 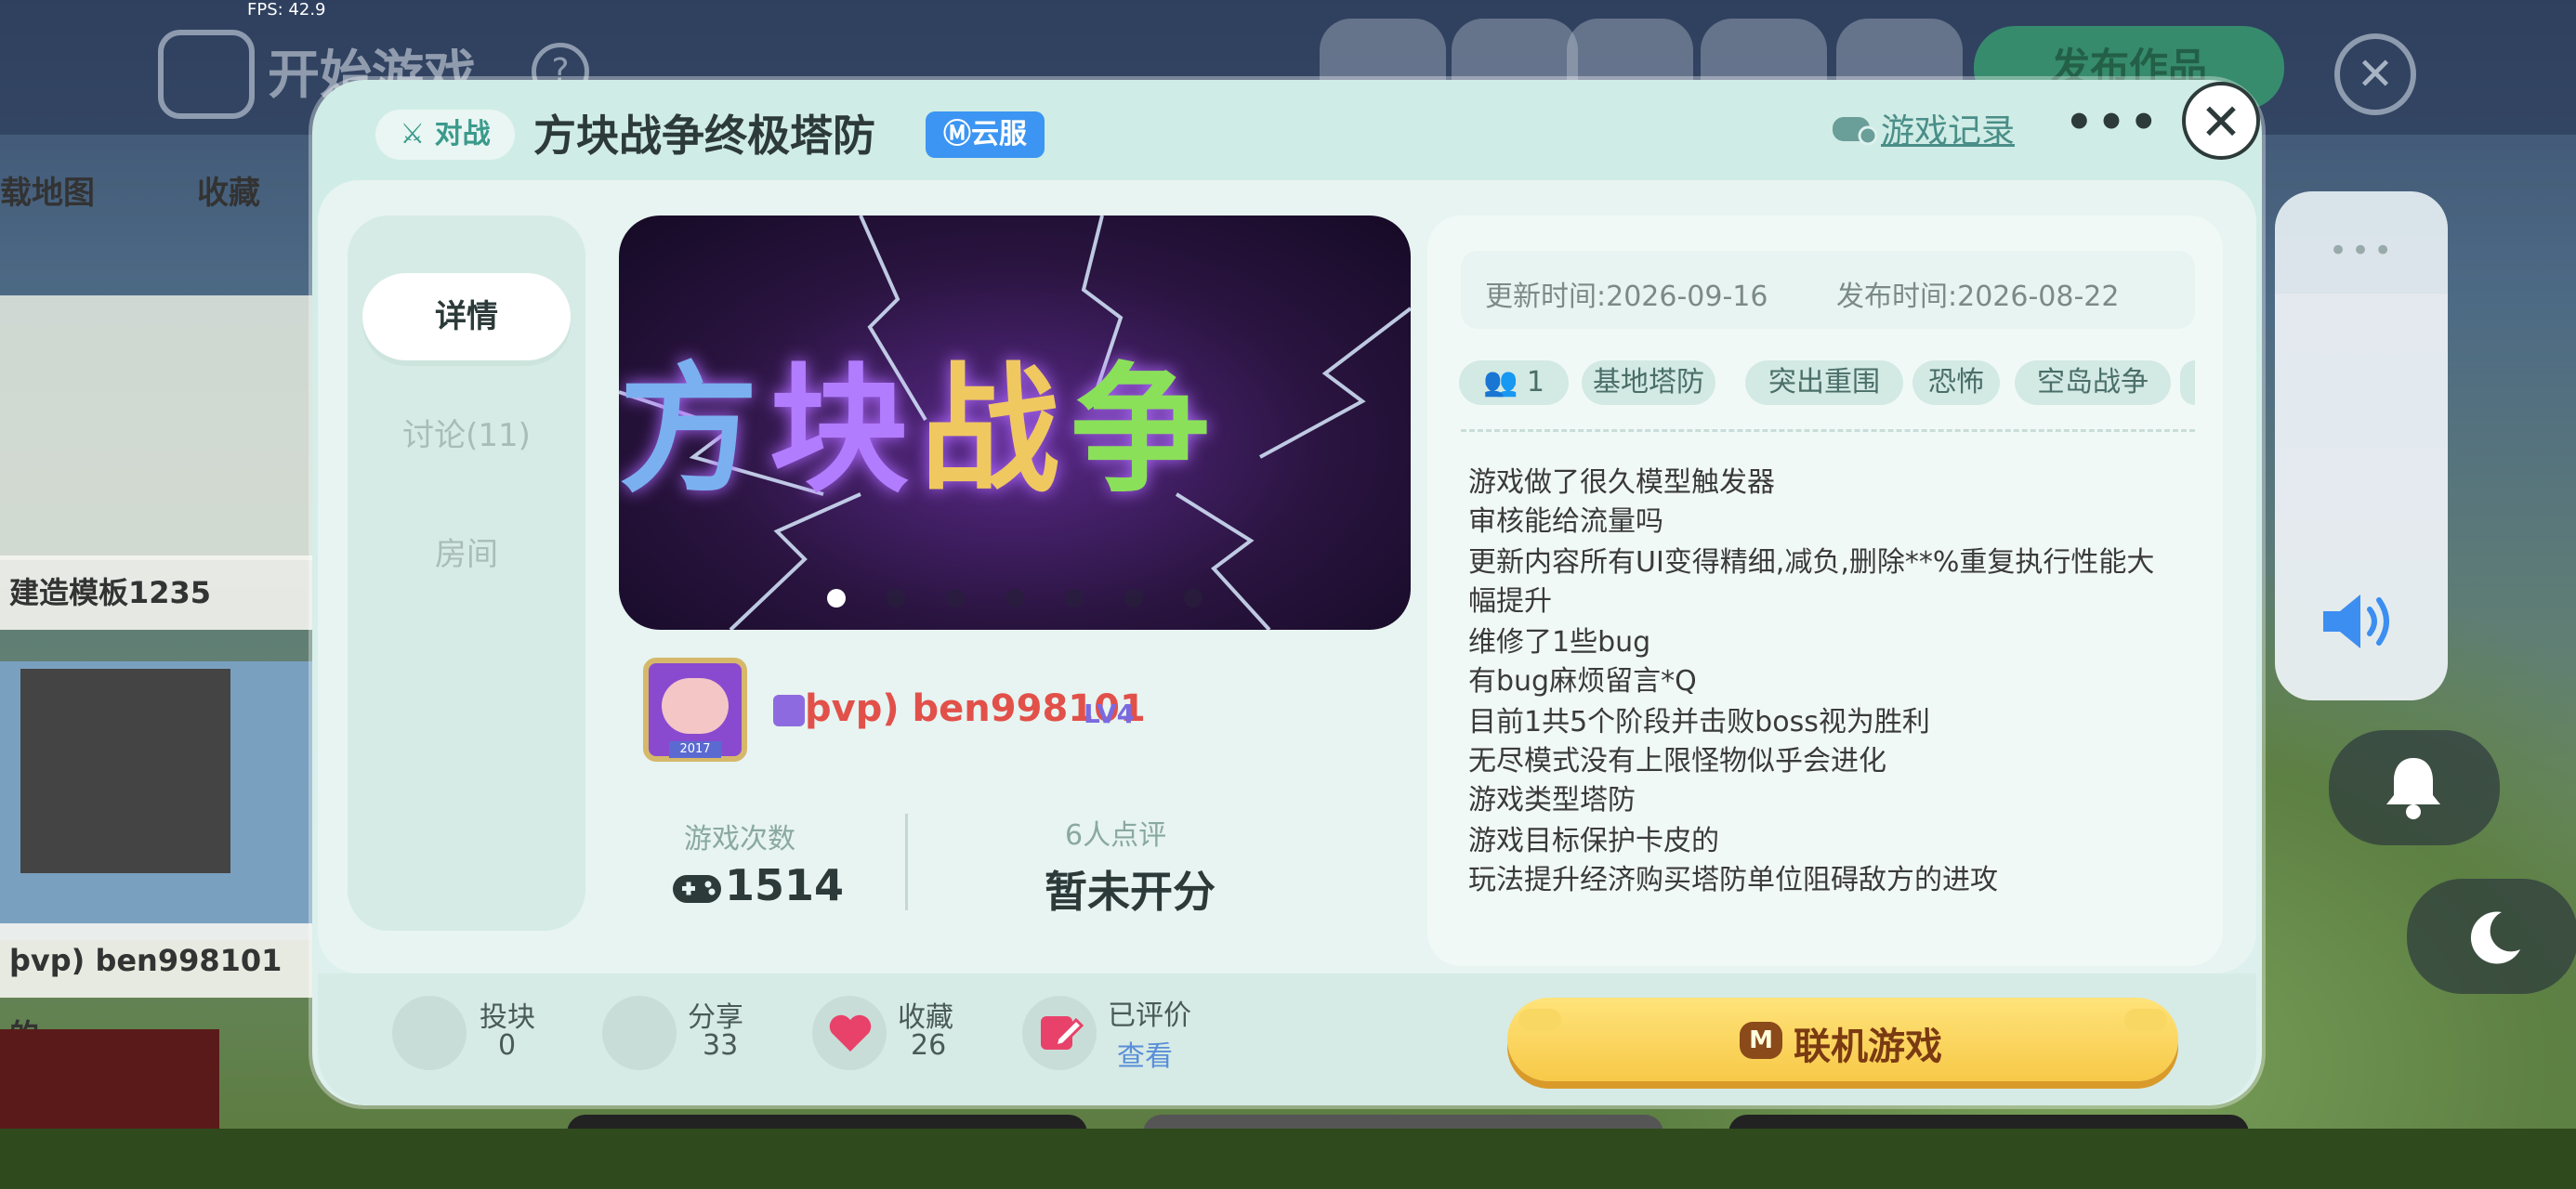 I want to click on description-line: 游戏做了很久模型触发器, so click(x=1621, y=483).